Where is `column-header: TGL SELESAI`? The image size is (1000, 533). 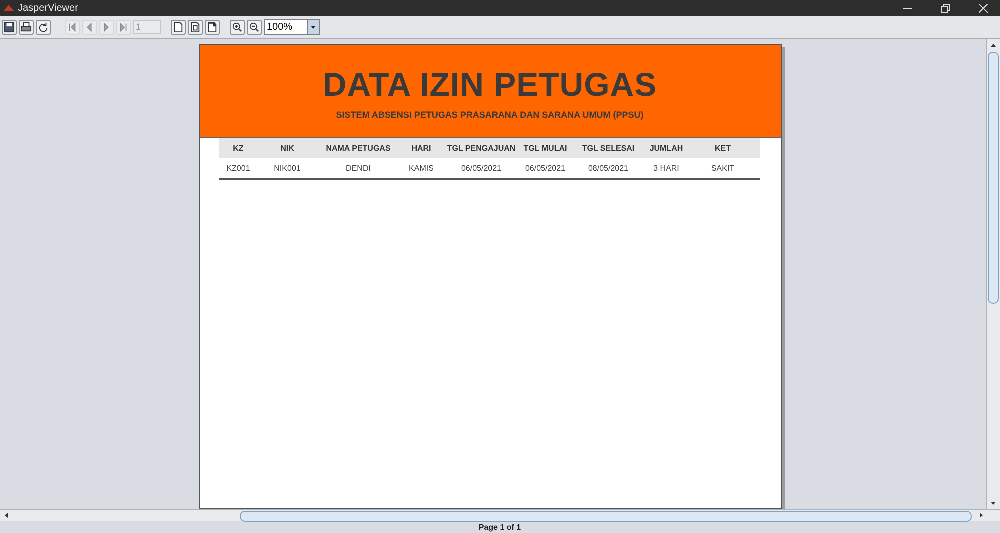
column-header: TGL SELESAI is located at coordinates (608, 148).